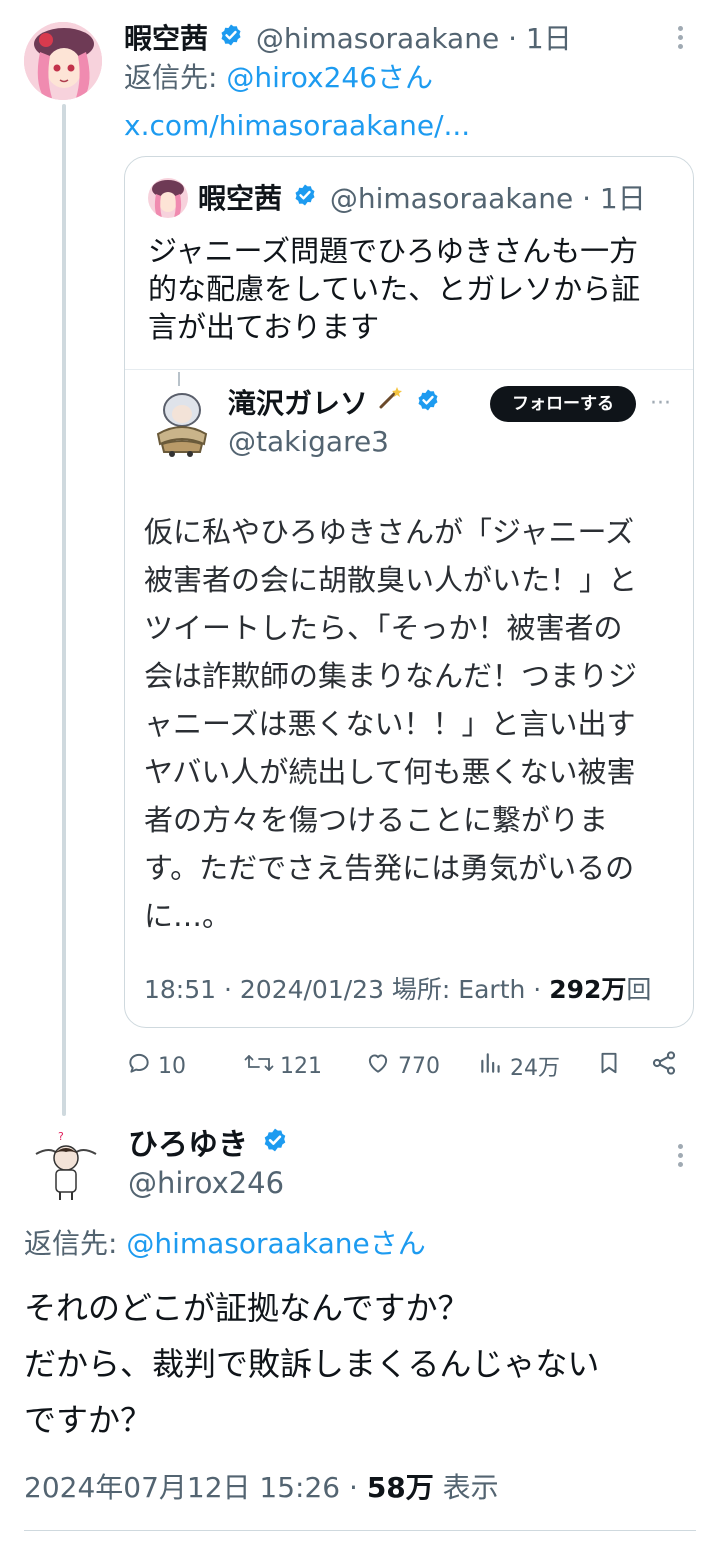 The width and height of the screenshot is (720, 1542). Describe the element at coordinates (66, 1166) in the screenshot. I see `avatar-hirox246: ?` at that location.